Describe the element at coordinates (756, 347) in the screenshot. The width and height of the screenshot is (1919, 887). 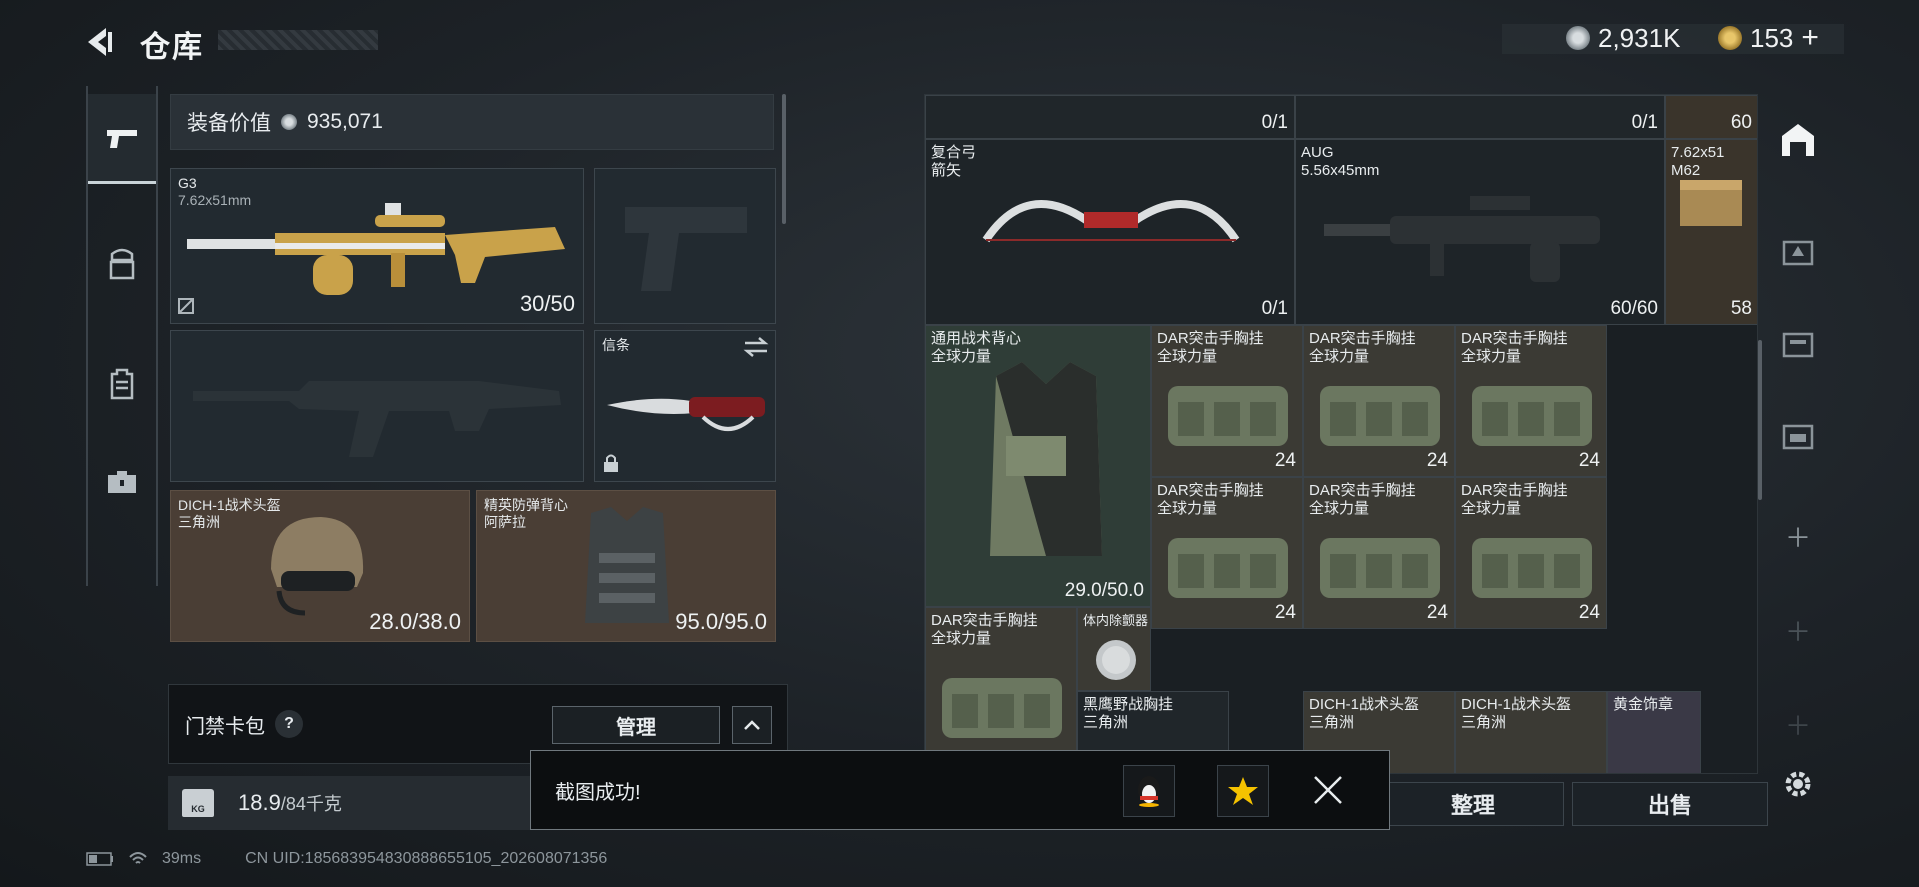
I see `swap-icon` at that location.